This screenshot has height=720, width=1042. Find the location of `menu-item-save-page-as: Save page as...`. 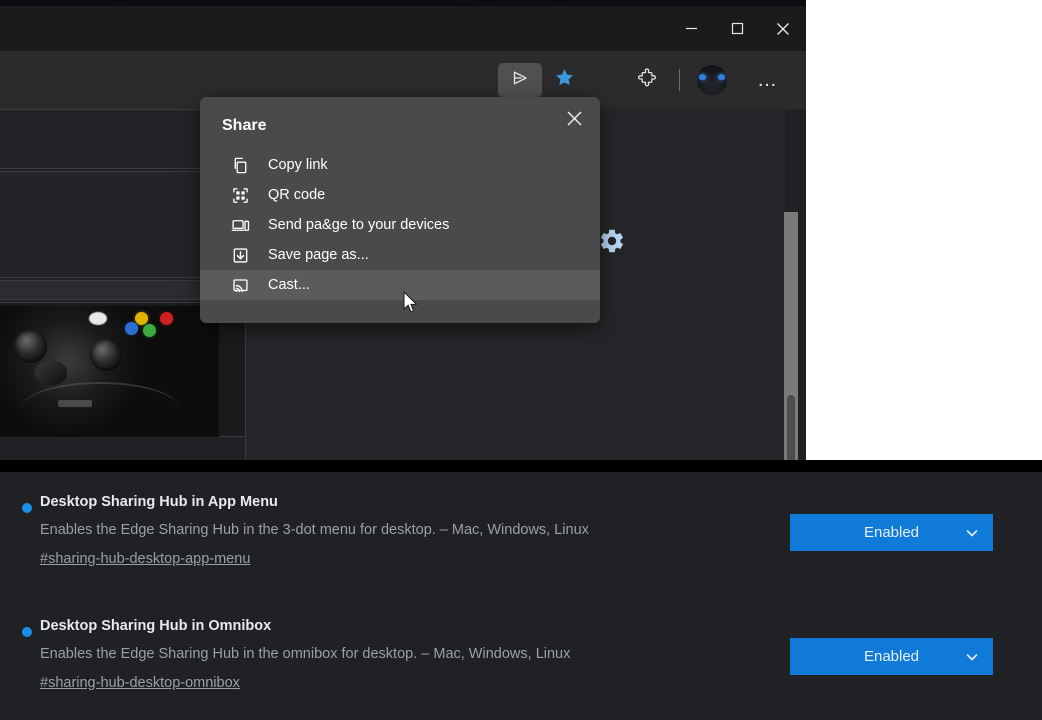

menu-item-save-page-as: Save page as... is located at coordinates (400, 255).